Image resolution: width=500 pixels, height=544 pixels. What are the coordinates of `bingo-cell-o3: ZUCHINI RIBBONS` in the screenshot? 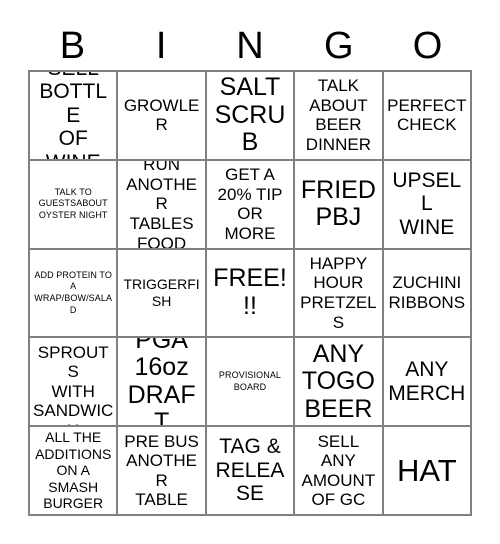 It's located at (427, 294).